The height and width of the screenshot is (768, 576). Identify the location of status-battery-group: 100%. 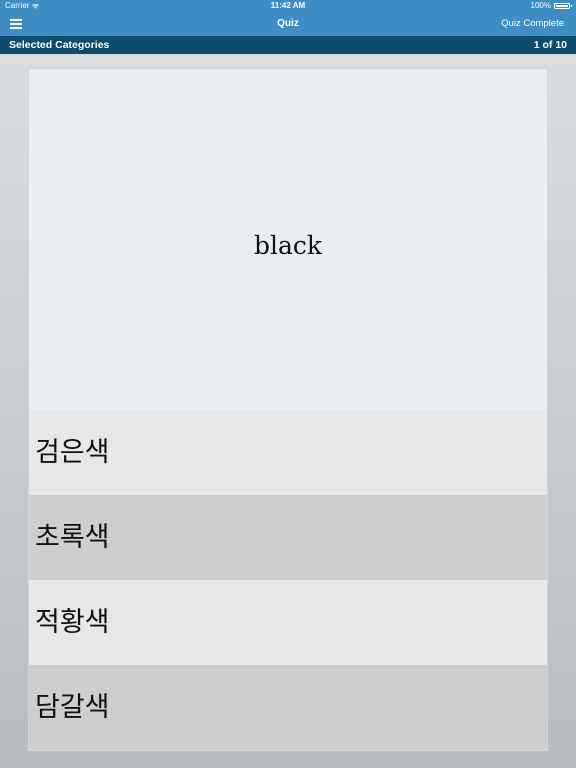
(551, 6).